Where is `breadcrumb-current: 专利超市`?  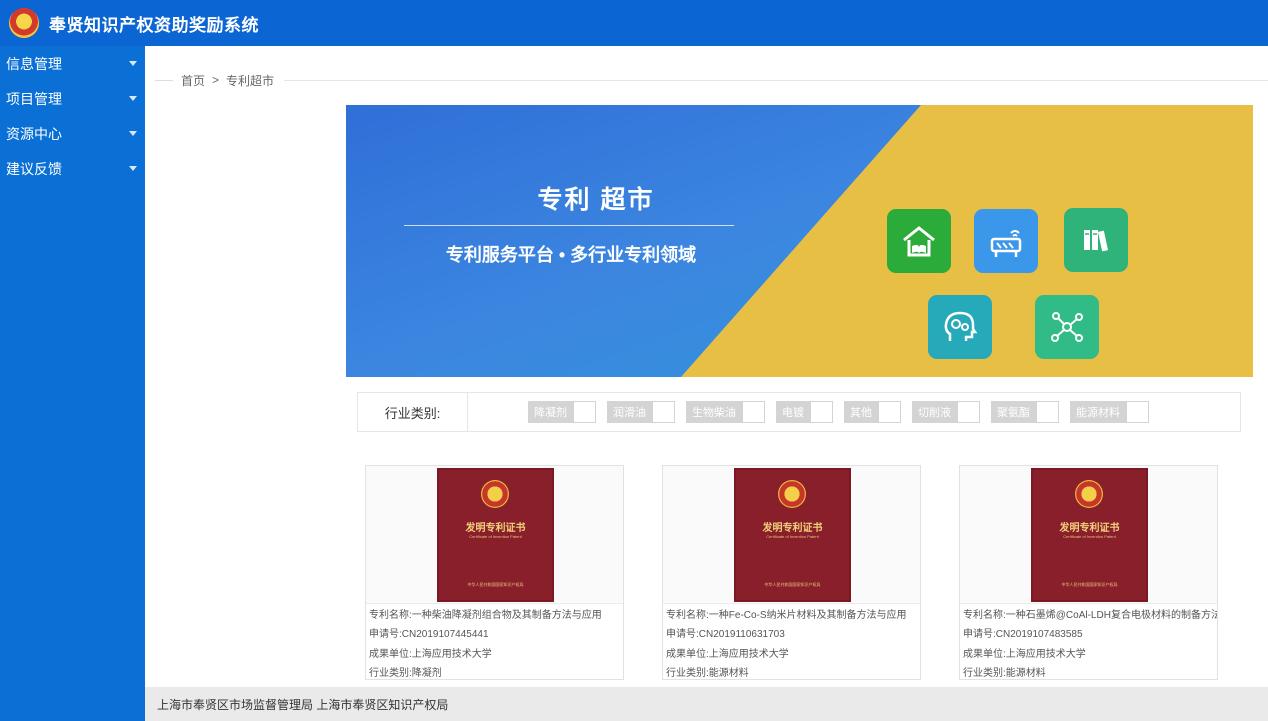
breadcrumb-current: 专利超市 is located at coordinates (250, 80).